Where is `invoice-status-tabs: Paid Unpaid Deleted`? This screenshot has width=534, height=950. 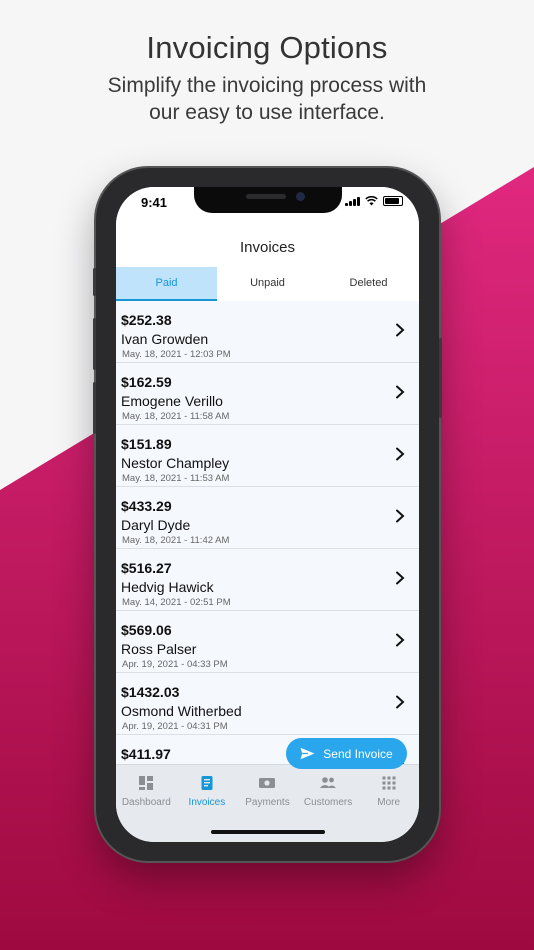 invoice-status-tabs: Paid Unpaid Deleted is located at coordinates (267, 284).